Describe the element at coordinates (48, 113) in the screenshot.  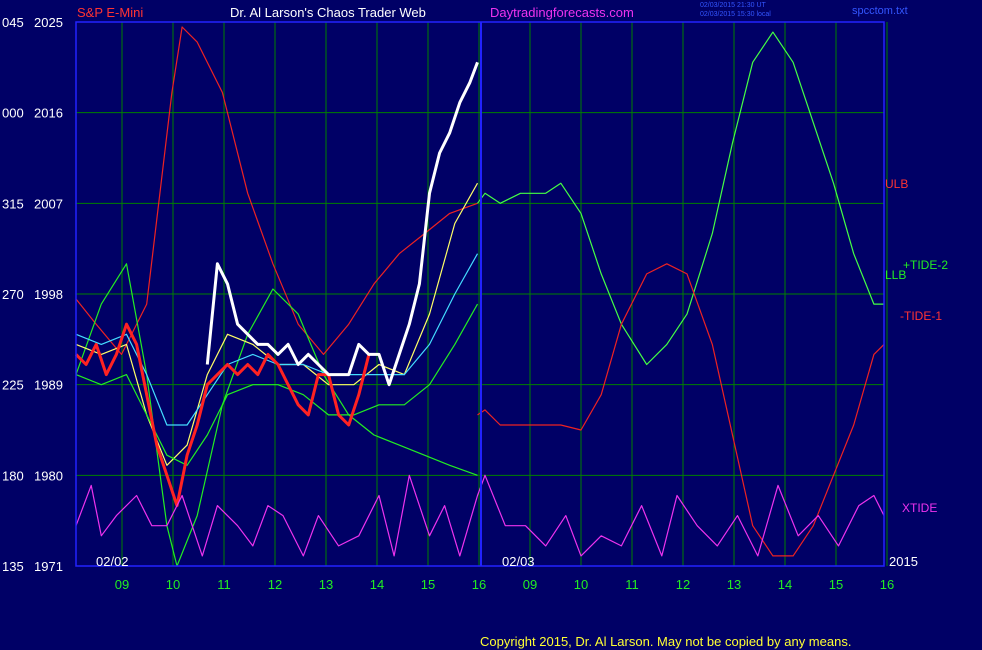
I see `y-price-tick-label: 2016` at that location.